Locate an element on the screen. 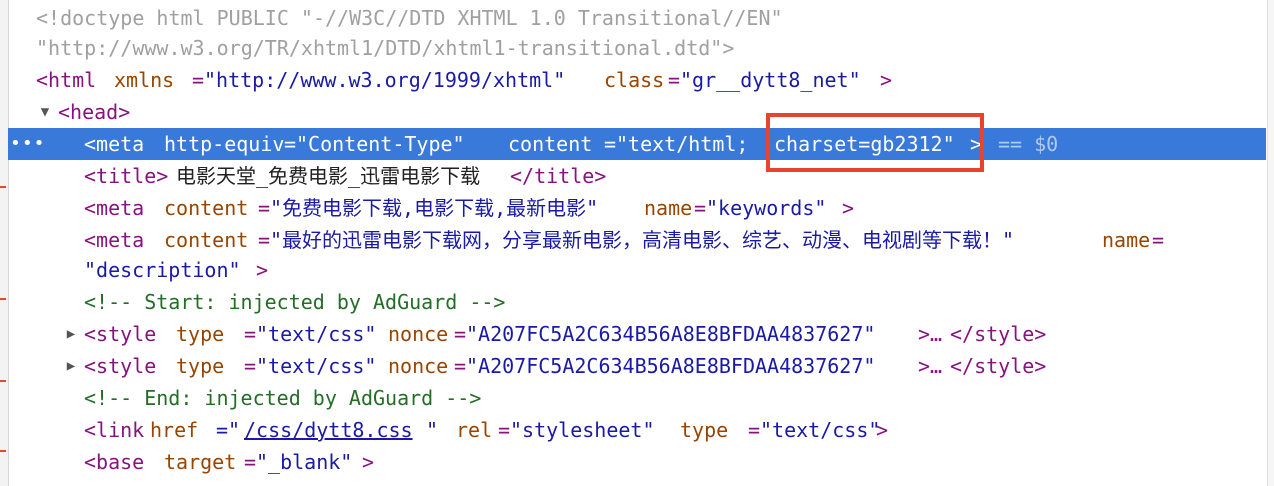 This screenshot has height=486, width=1274. meta-attr-content-value-part1: "text/html; is located at coordinates (682, 144).